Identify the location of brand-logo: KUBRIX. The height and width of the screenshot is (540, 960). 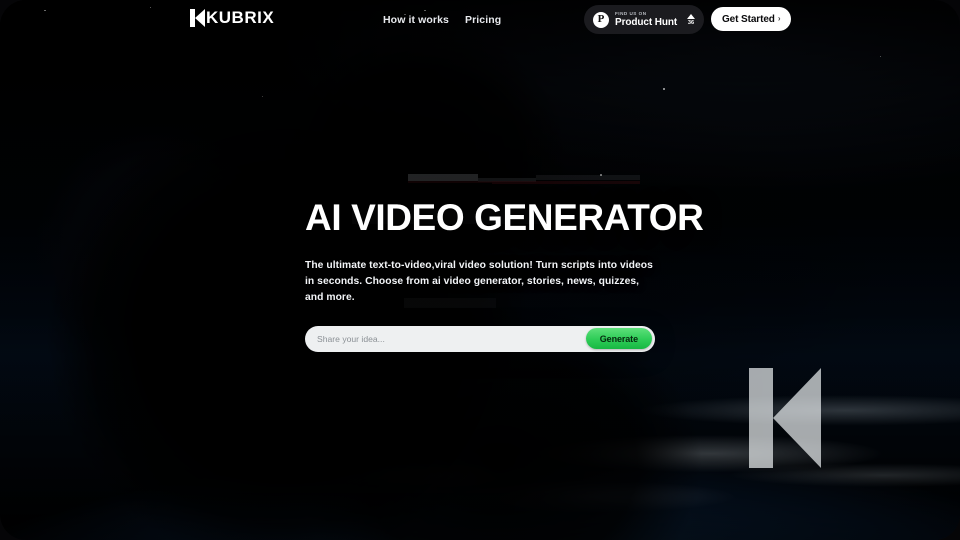
(232, 18).